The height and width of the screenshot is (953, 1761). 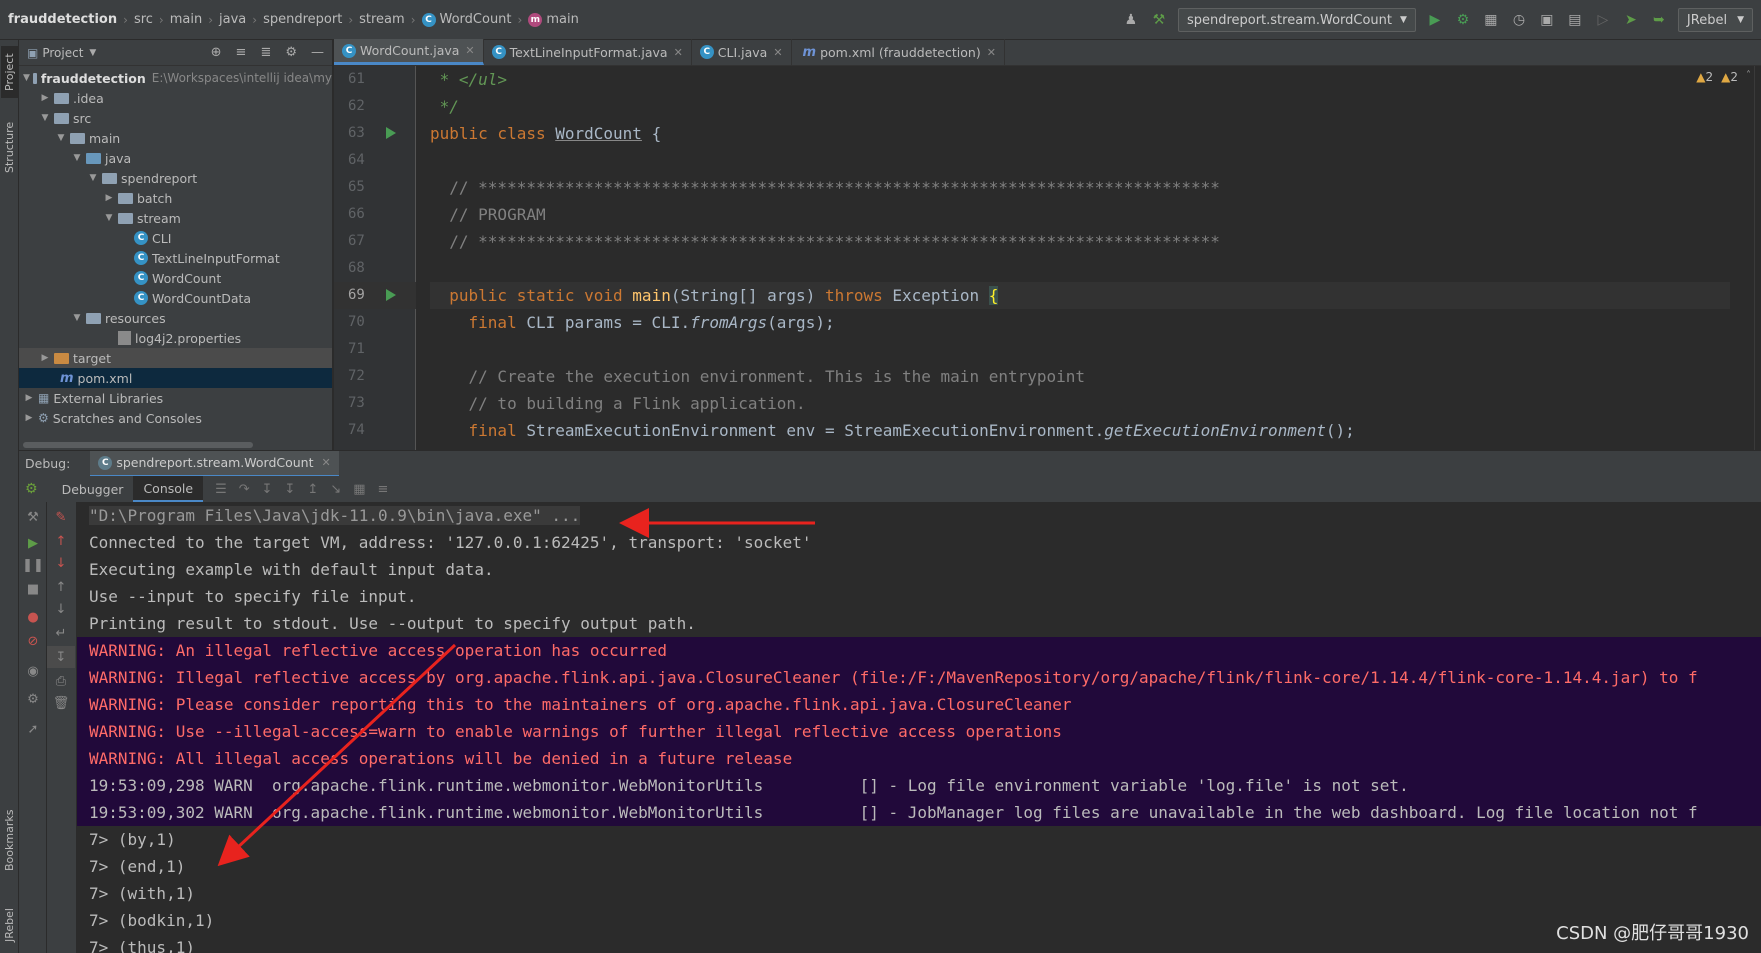 What do you see at coordinates (175, 378) in the screenshot?
I see `tree-item-pom: m pom.xml` at bounding box center [175, 378].